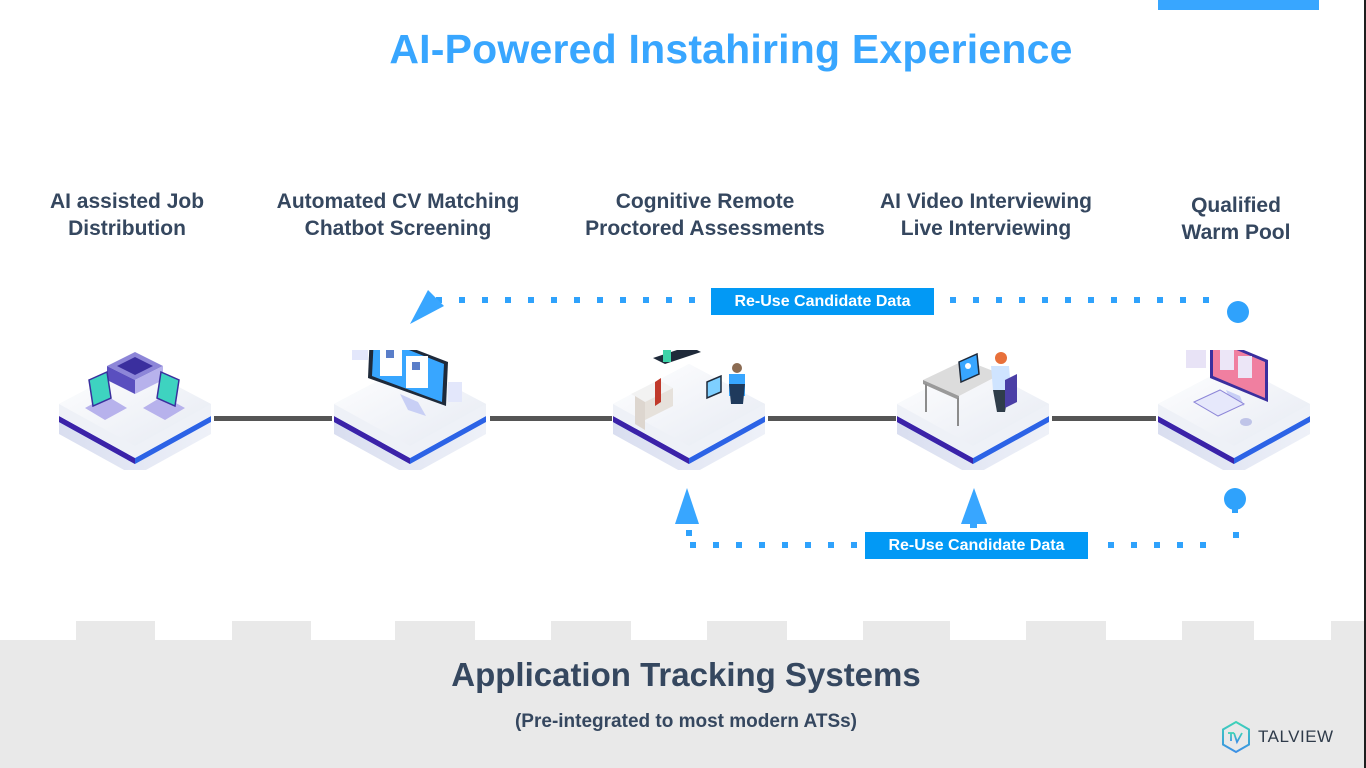  Describe the element at coordinates (1236, 737) in the screenshot. I see `talview-hexagon-icon` at that location.